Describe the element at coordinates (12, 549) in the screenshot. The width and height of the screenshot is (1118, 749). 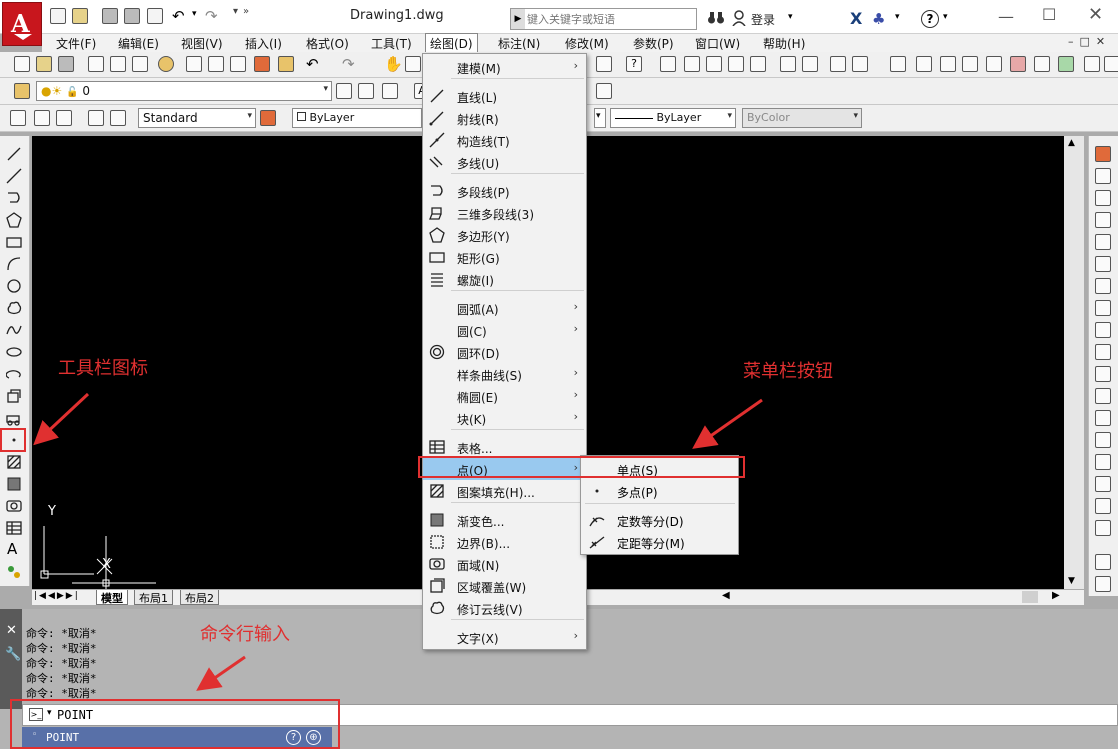
I see `mtext-tool-icon: A` at that location.